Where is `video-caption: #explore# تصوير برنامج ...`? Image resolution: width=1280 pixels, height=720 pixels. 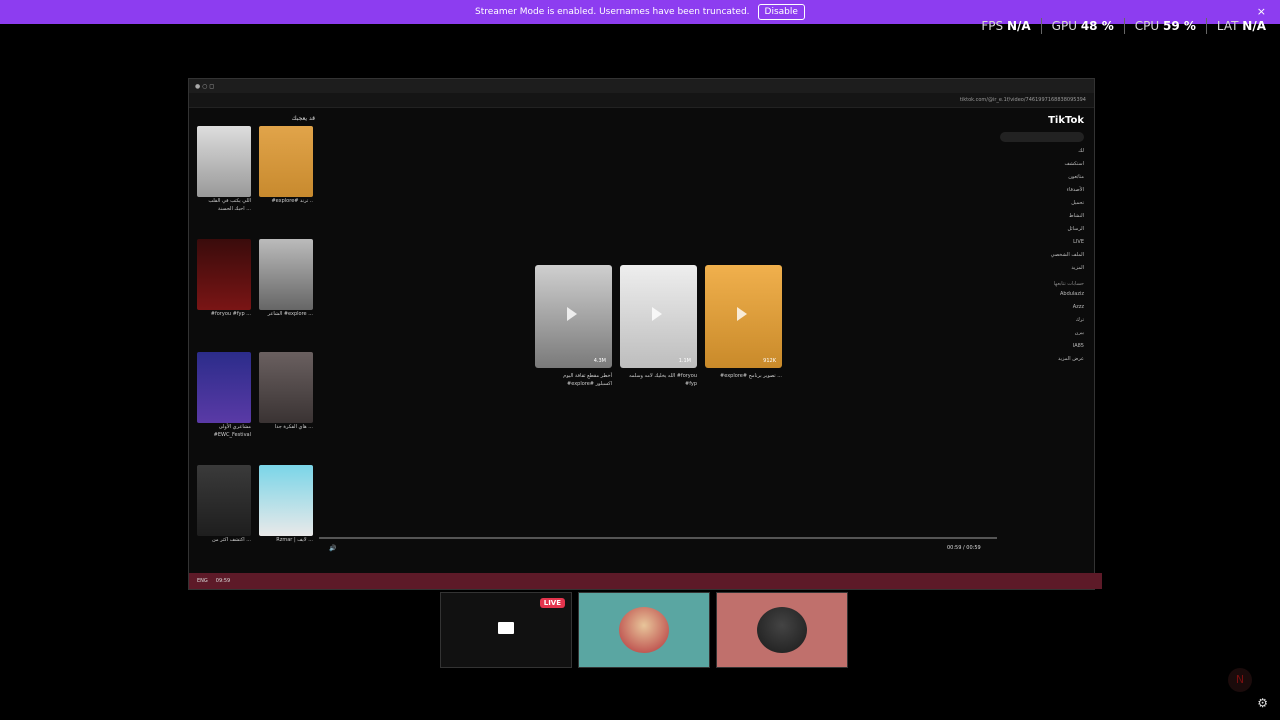
video-caption: #explore# تصوير برنامج ... is located at coordinates (751, 376).